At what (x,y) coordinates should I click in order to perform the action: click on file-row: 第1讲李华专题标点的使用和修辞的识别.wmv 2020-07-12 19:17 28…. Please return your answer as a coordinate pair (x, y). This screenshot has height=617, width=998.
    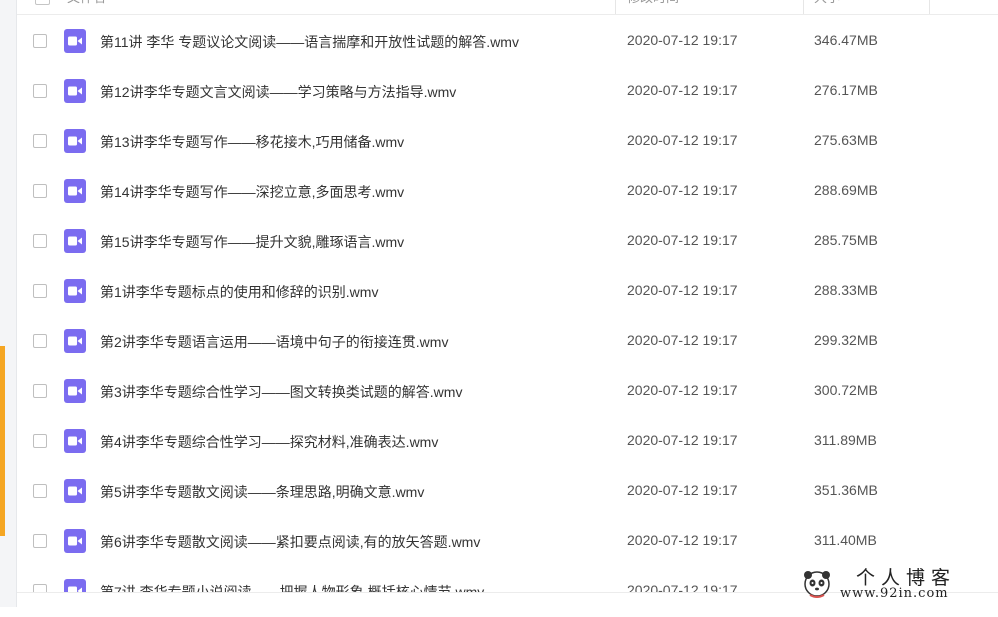
    Looking at the image, I should click on (507, 292).